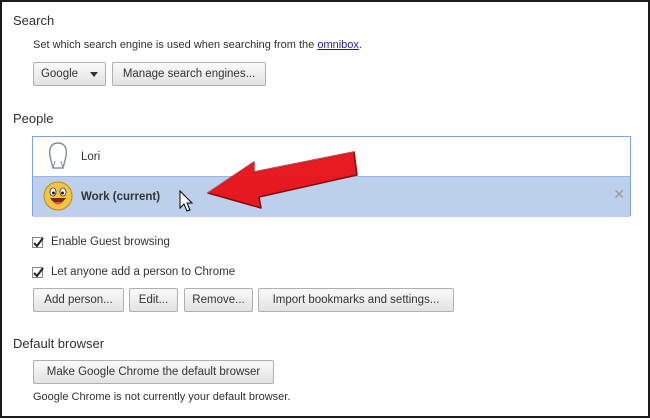 This screenshot has width=650, height=420. I want to click on default-browser-section-title: Default browser, so click(59, 343).